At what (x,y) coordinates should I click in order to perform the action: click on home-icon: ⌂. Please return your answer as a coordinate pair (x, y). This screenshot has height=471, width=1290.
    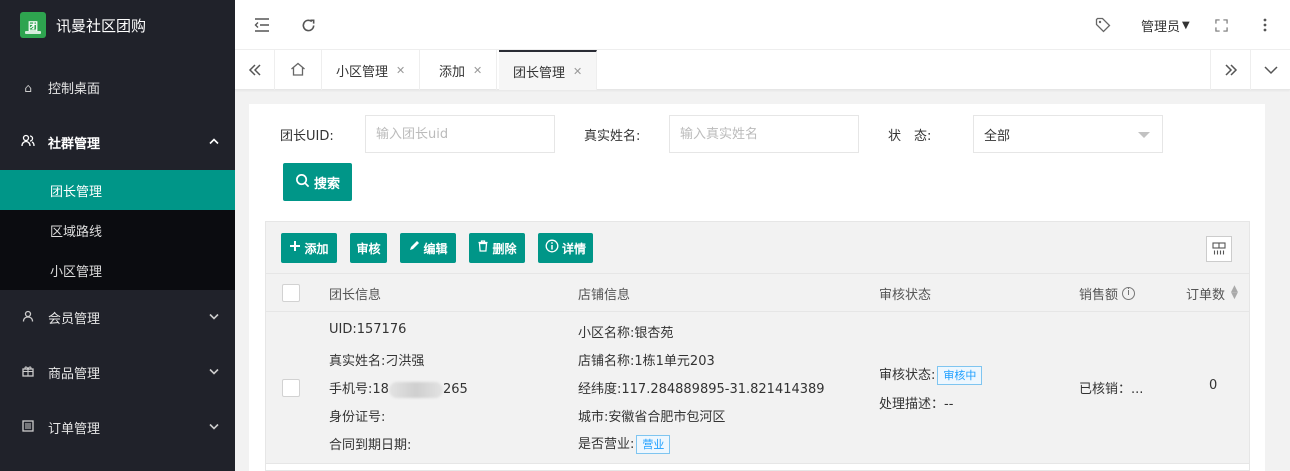
    Looking at the image, I should click on (28, 87).